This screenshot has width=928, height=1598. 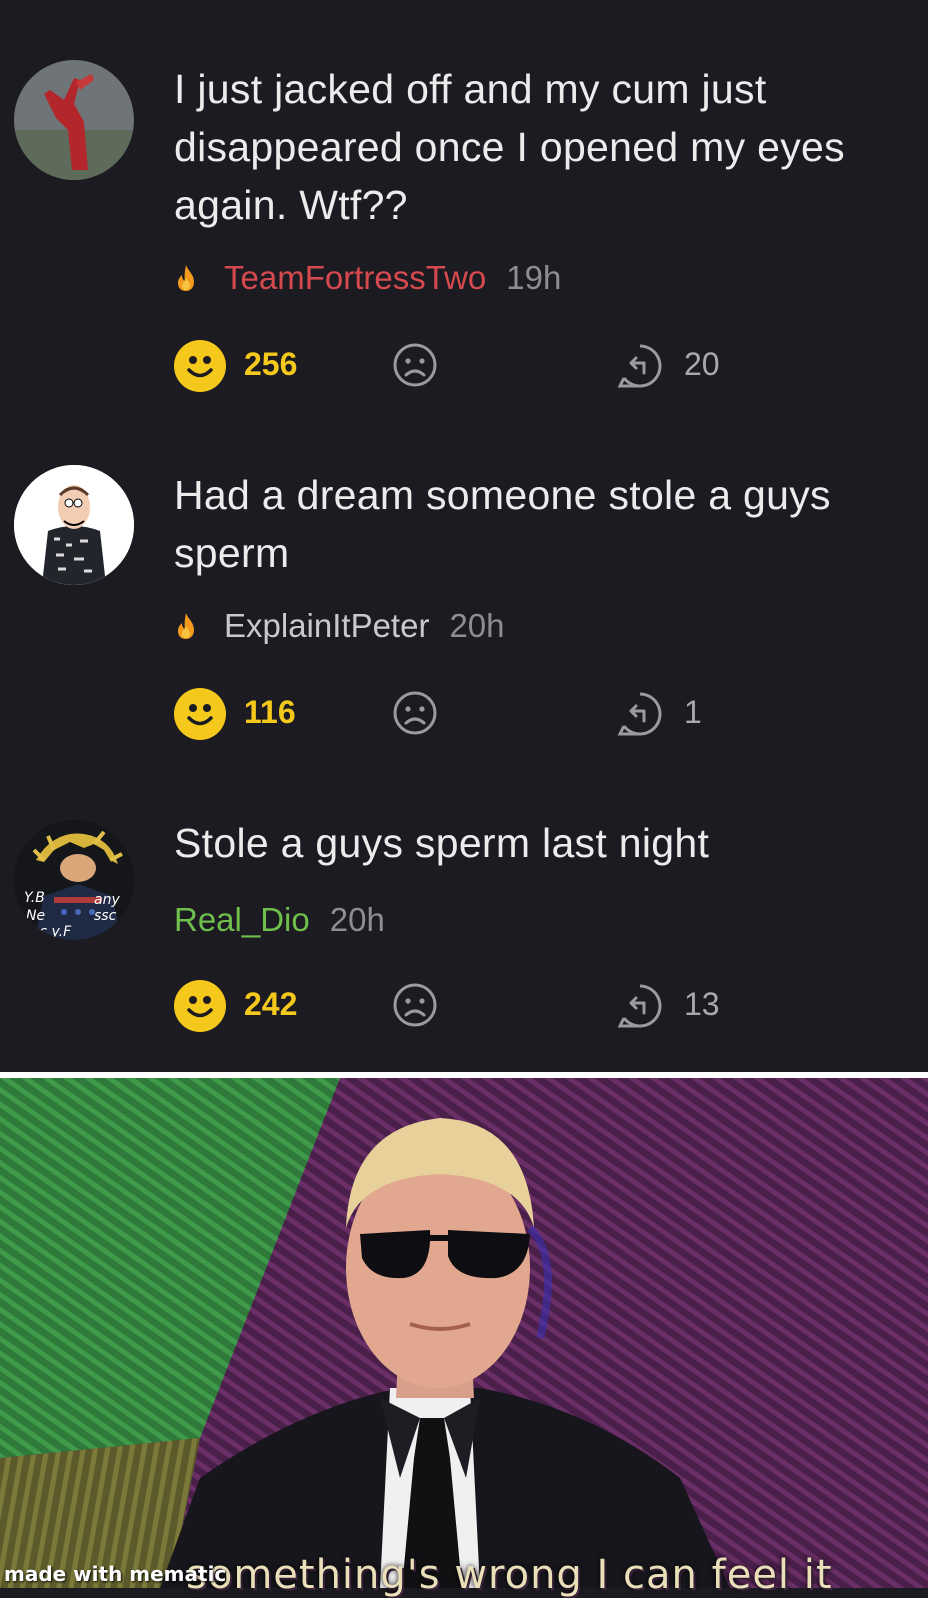 I want to click on username: TeamFortressTwo, so click(x=355, y=278).